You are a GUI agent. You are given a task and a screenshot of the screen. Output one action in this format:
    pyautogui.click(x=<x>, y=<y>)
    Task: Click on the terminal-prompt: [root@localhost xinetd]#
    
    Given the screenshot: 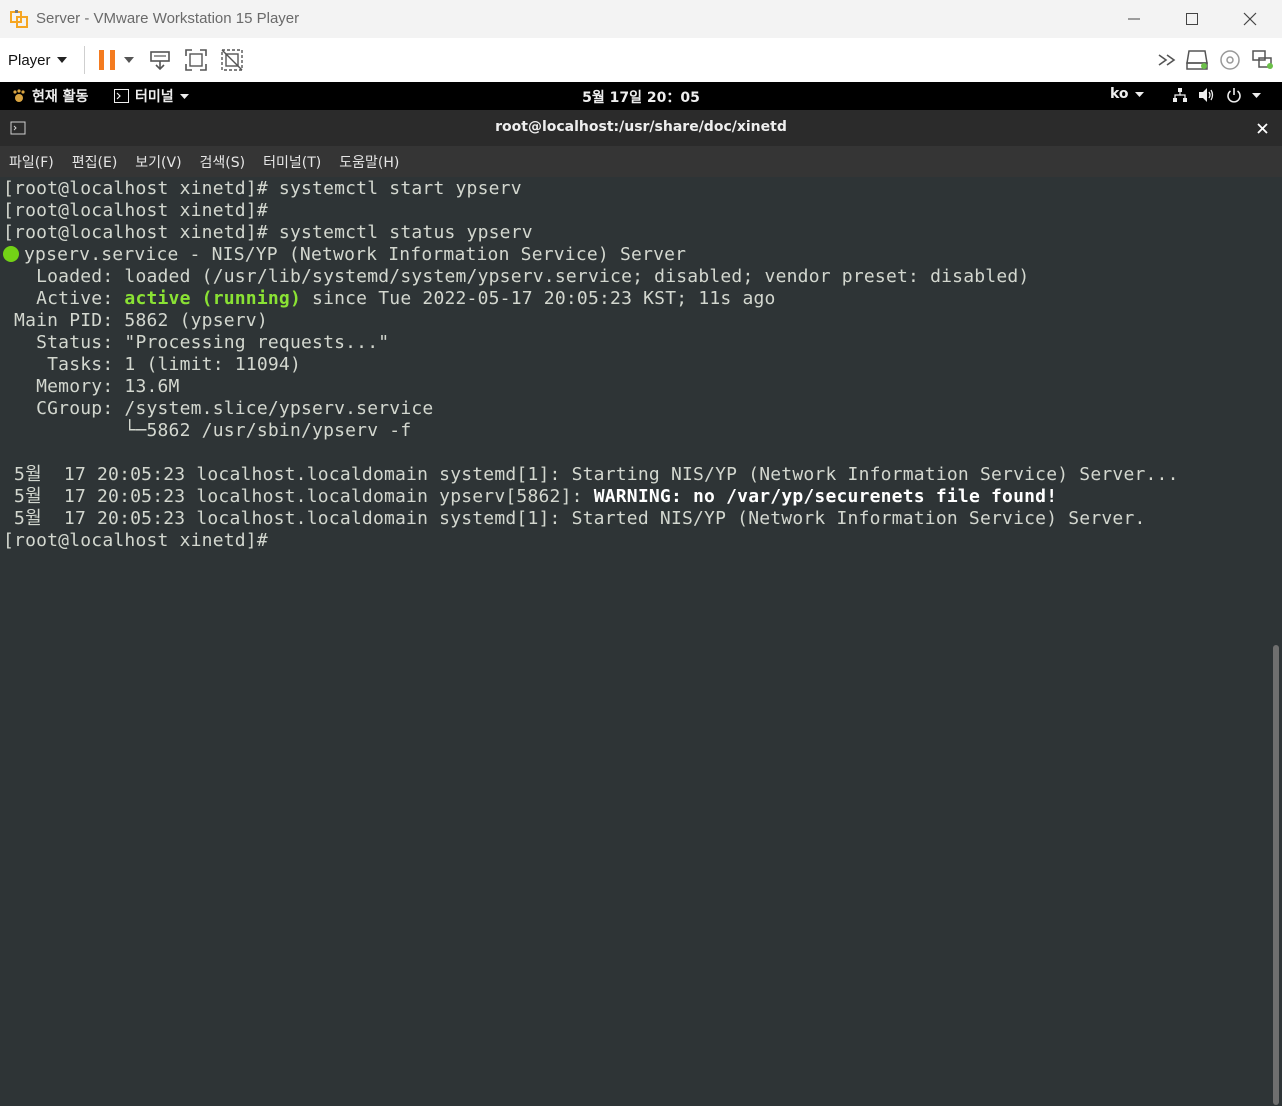 What is the action you would take?
    pyautogui.click(x=135, y=540)
    